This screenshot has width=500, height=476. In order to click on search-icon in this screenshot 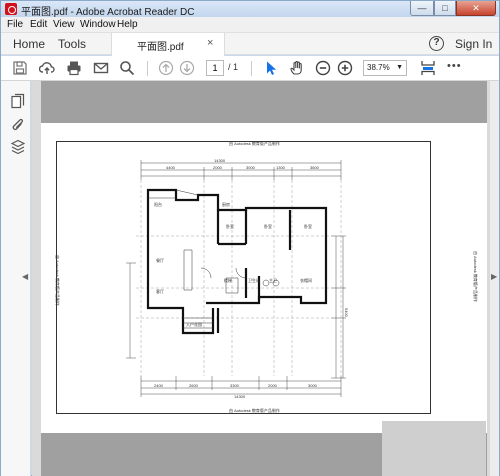, I will do `click(127, 68)`.